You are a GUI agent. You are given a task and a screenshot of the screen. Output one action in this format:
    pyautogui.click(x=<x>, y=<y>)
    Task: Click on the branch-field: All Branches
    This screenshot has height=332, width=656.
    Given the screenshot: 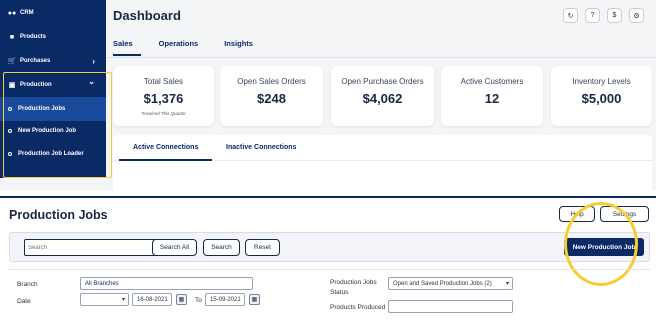 What is the action you would take?
    pyautogui.click(x=166, y=283)
    